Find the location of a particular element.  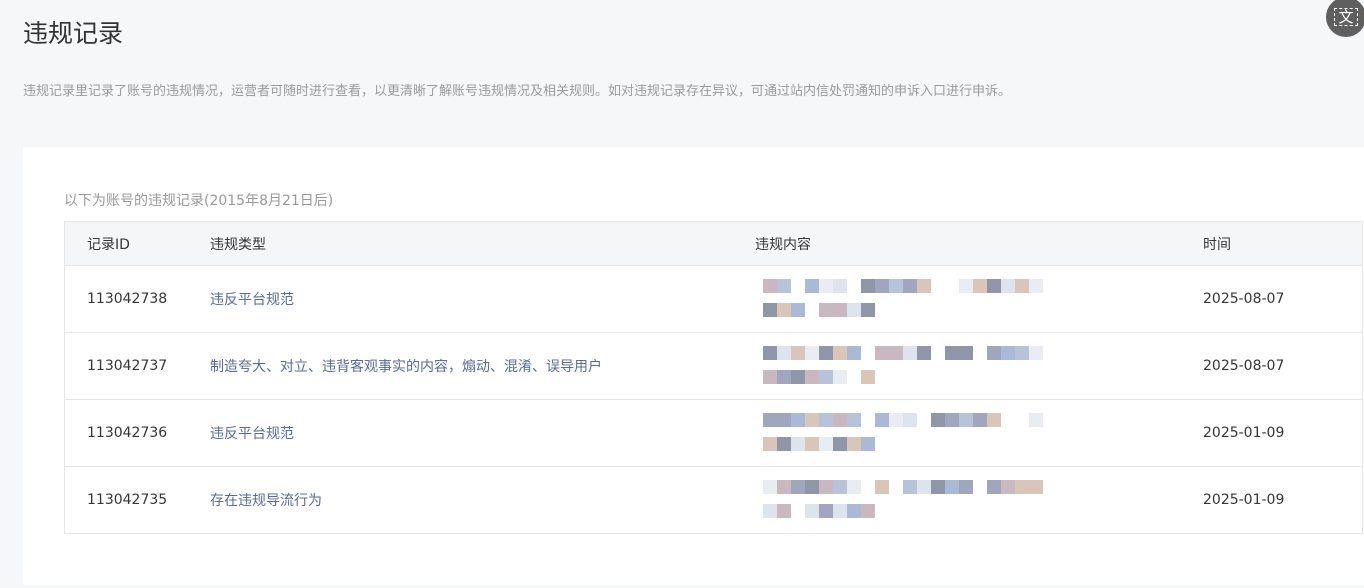

record-id: 113042737 is located at coordinates (136, 366).